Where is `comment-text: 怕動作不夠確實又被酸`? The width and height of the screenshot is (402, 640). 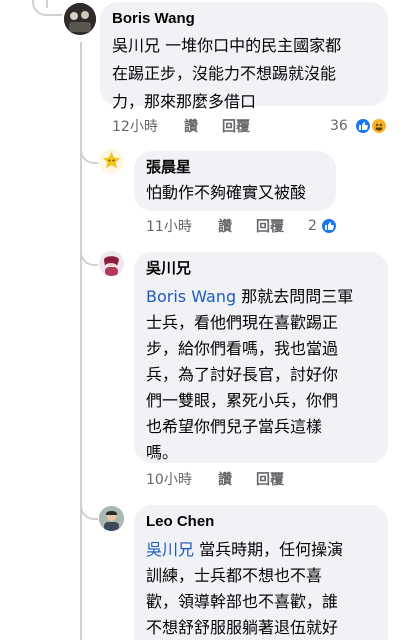
comment-text: 怕動作不夠確實又被酸 is located at coordinates (226, 192).